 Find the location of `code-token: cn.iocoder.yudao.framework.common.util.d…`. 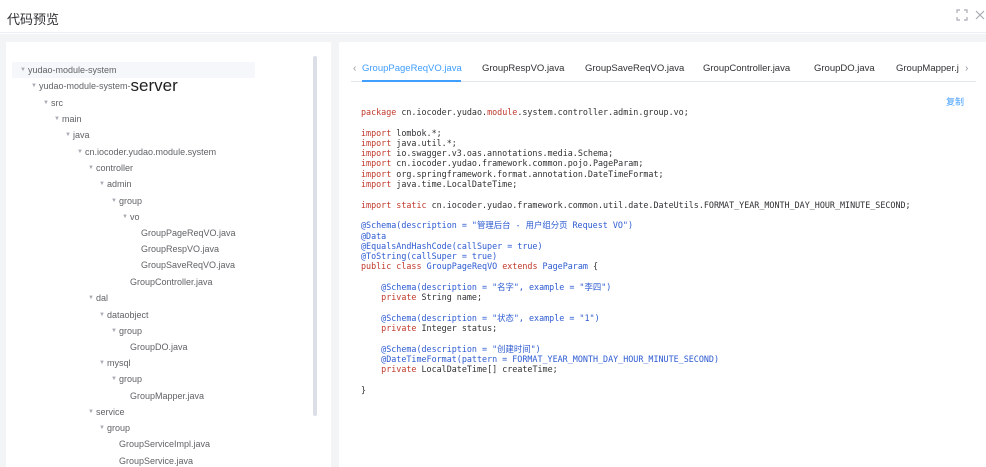

code-token: cn.iocoder.yudao.framework.common.util.d… is located at coordinates (671, 204).